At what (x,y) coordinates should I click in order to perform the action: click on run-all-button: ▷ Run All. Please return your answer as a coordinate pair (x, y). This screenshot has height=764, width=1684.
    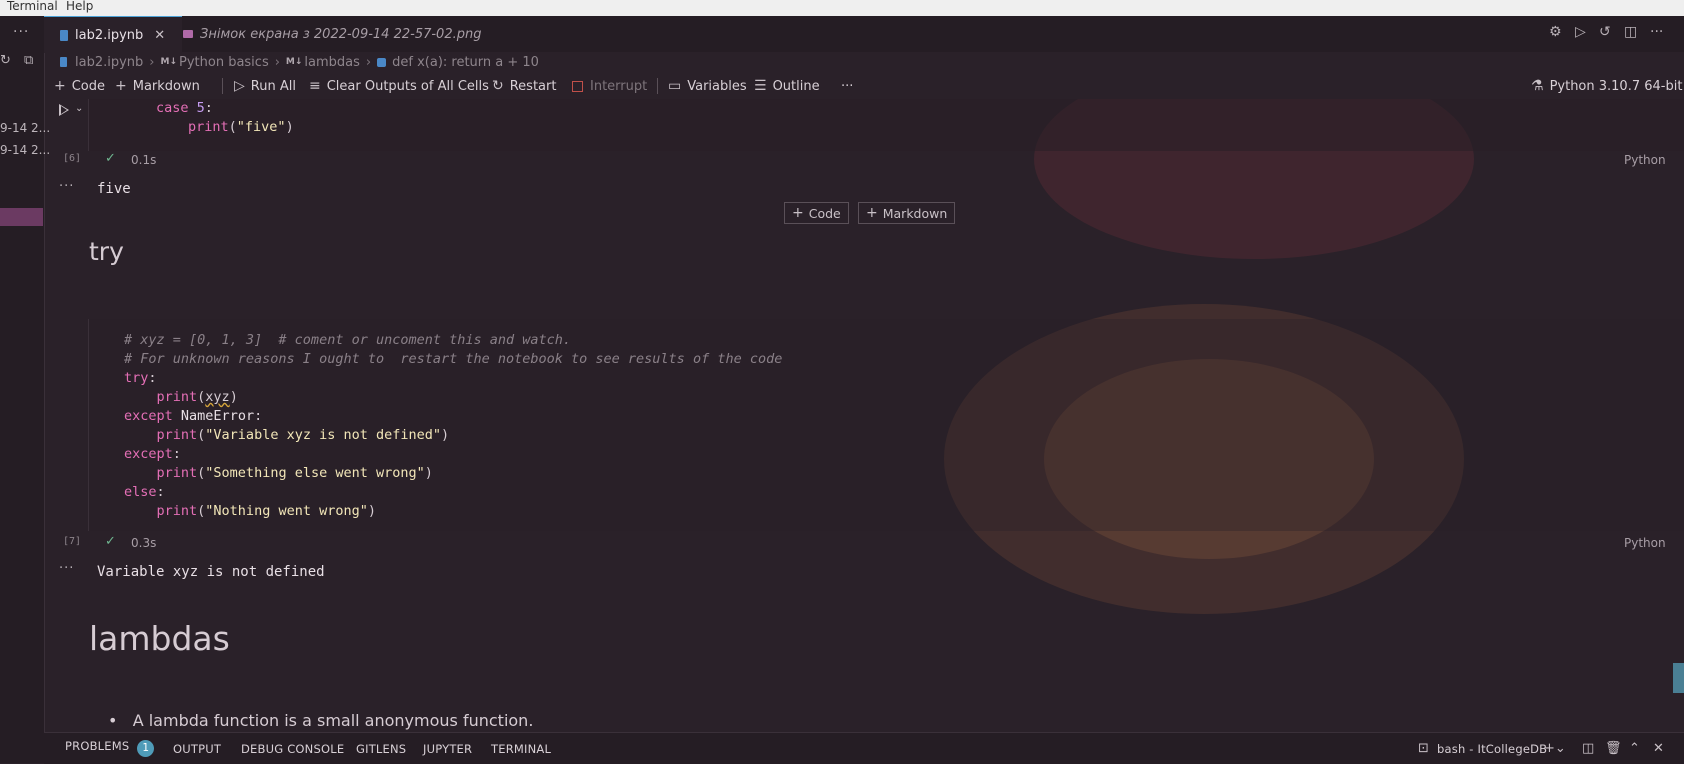
    Looking at the image, I should click on (265, 86).